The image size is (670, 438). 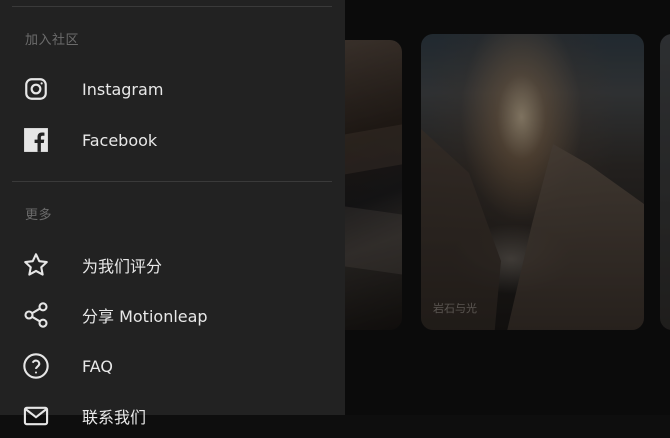 I want to click on section-divider, so click(x=172, y=181).